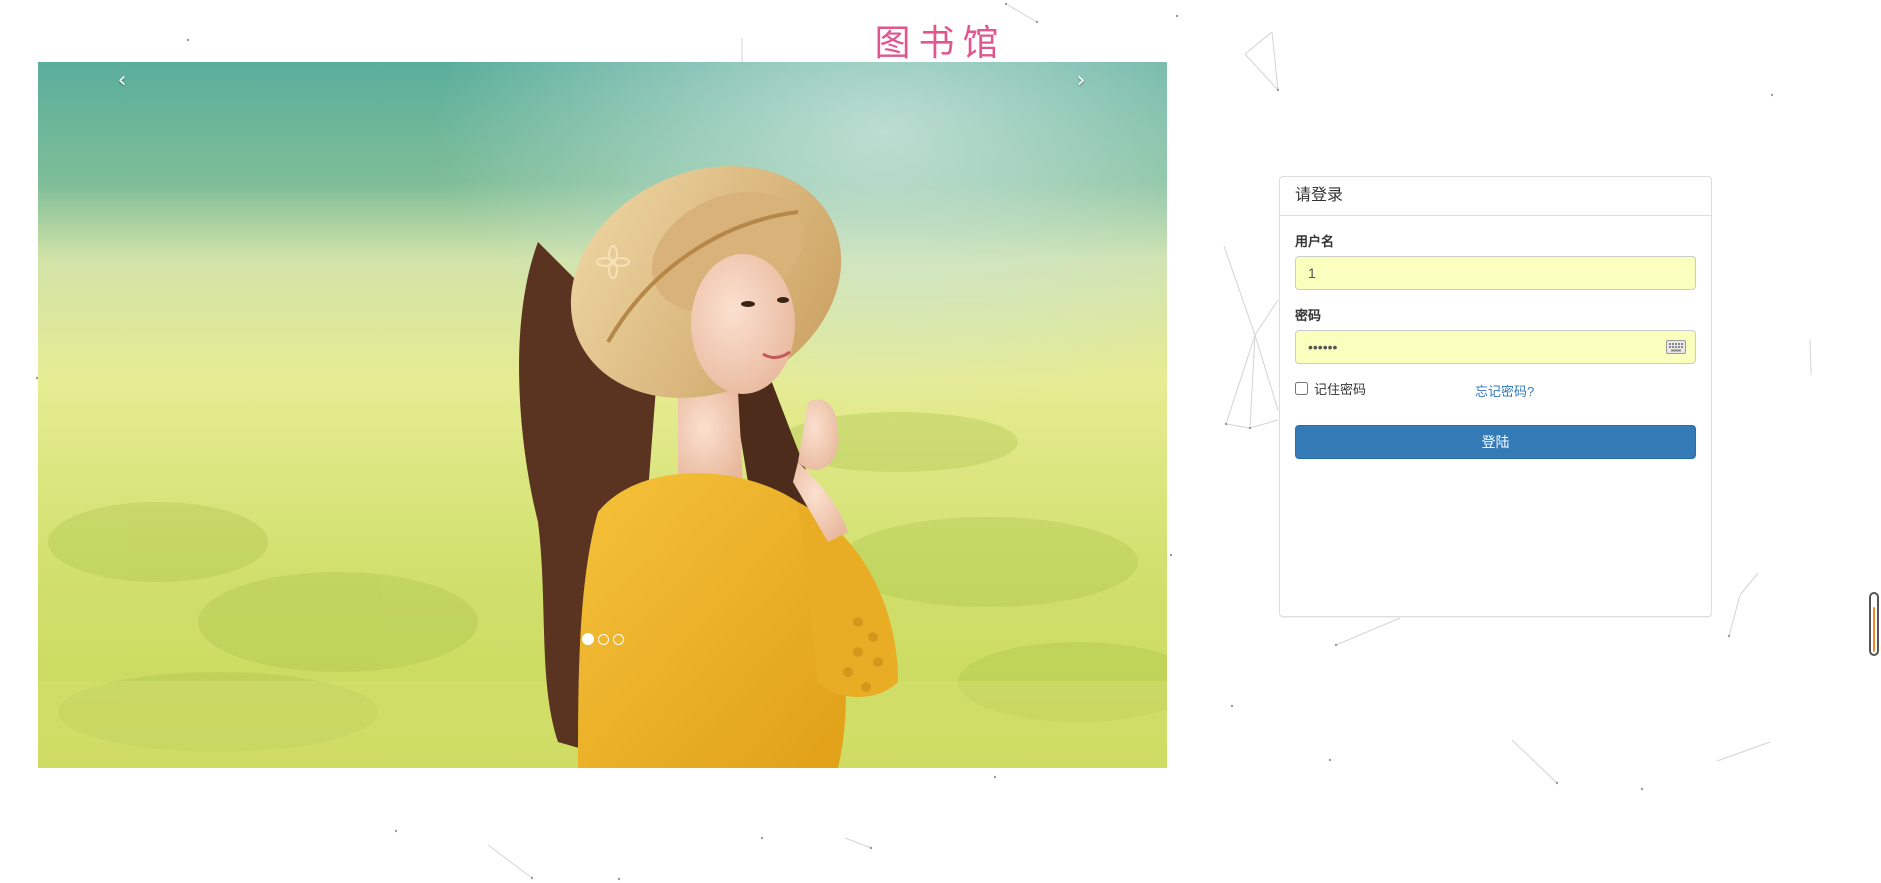 The height and width of the screenshot is (883, 1881). I want to click on forgot-password-link: 忘记密码?, so click(1504, 390).